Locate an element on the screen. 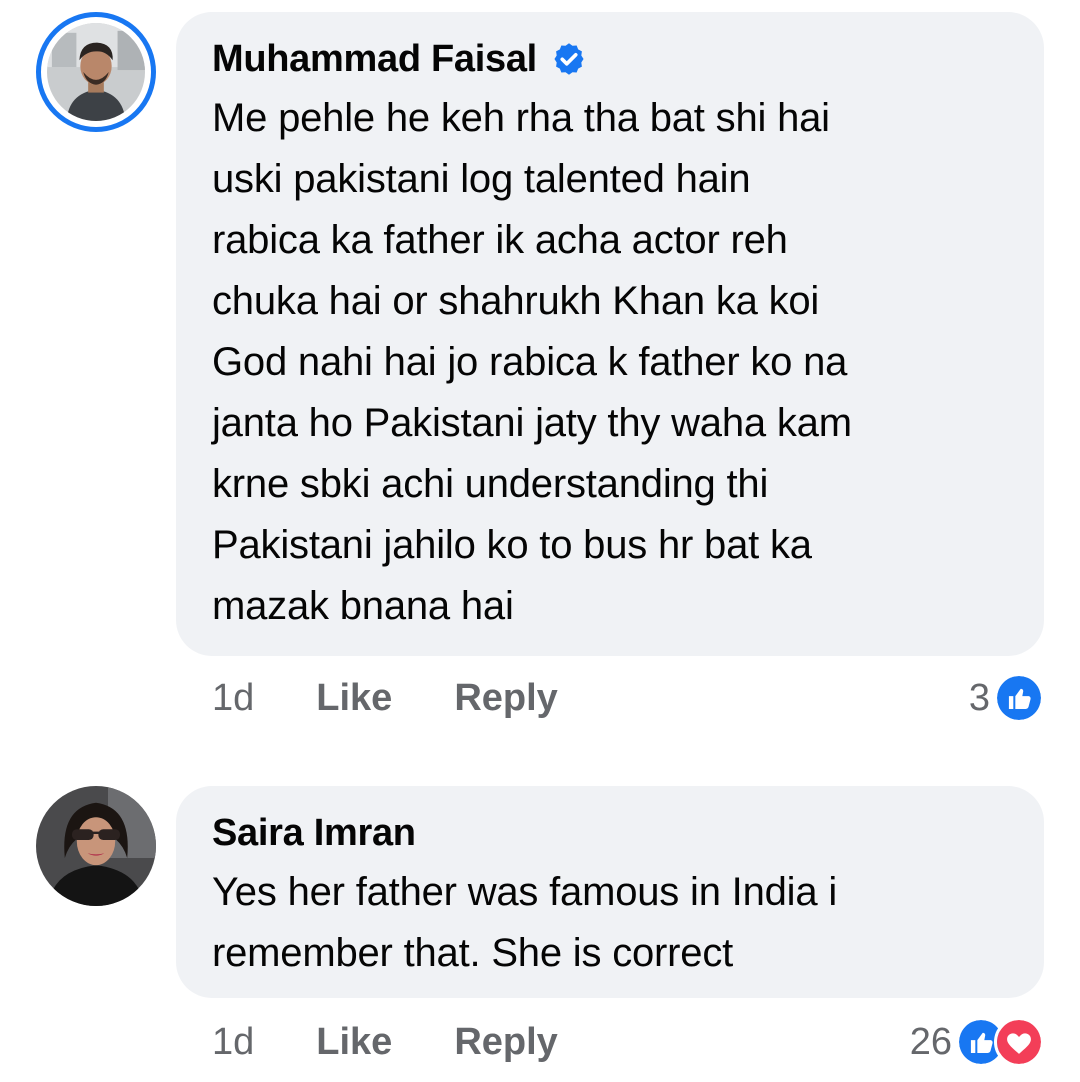  reaction-summary: 26 is located at coordinates (977, 1042).